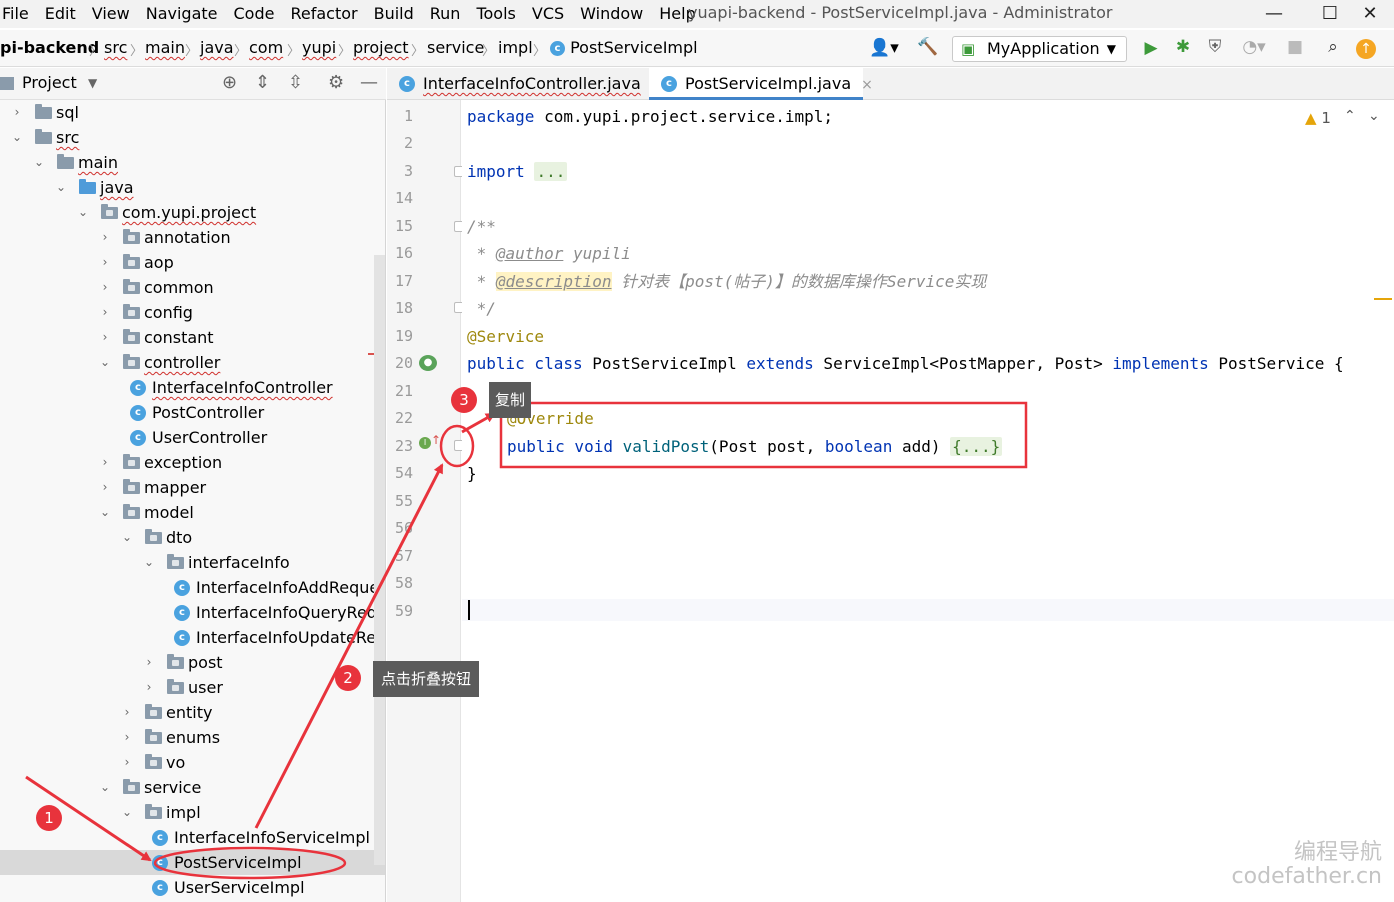  Describe the element at coordinates (192, 737) in the screenshot. I see `tree-folder-item: › enums` at that location.